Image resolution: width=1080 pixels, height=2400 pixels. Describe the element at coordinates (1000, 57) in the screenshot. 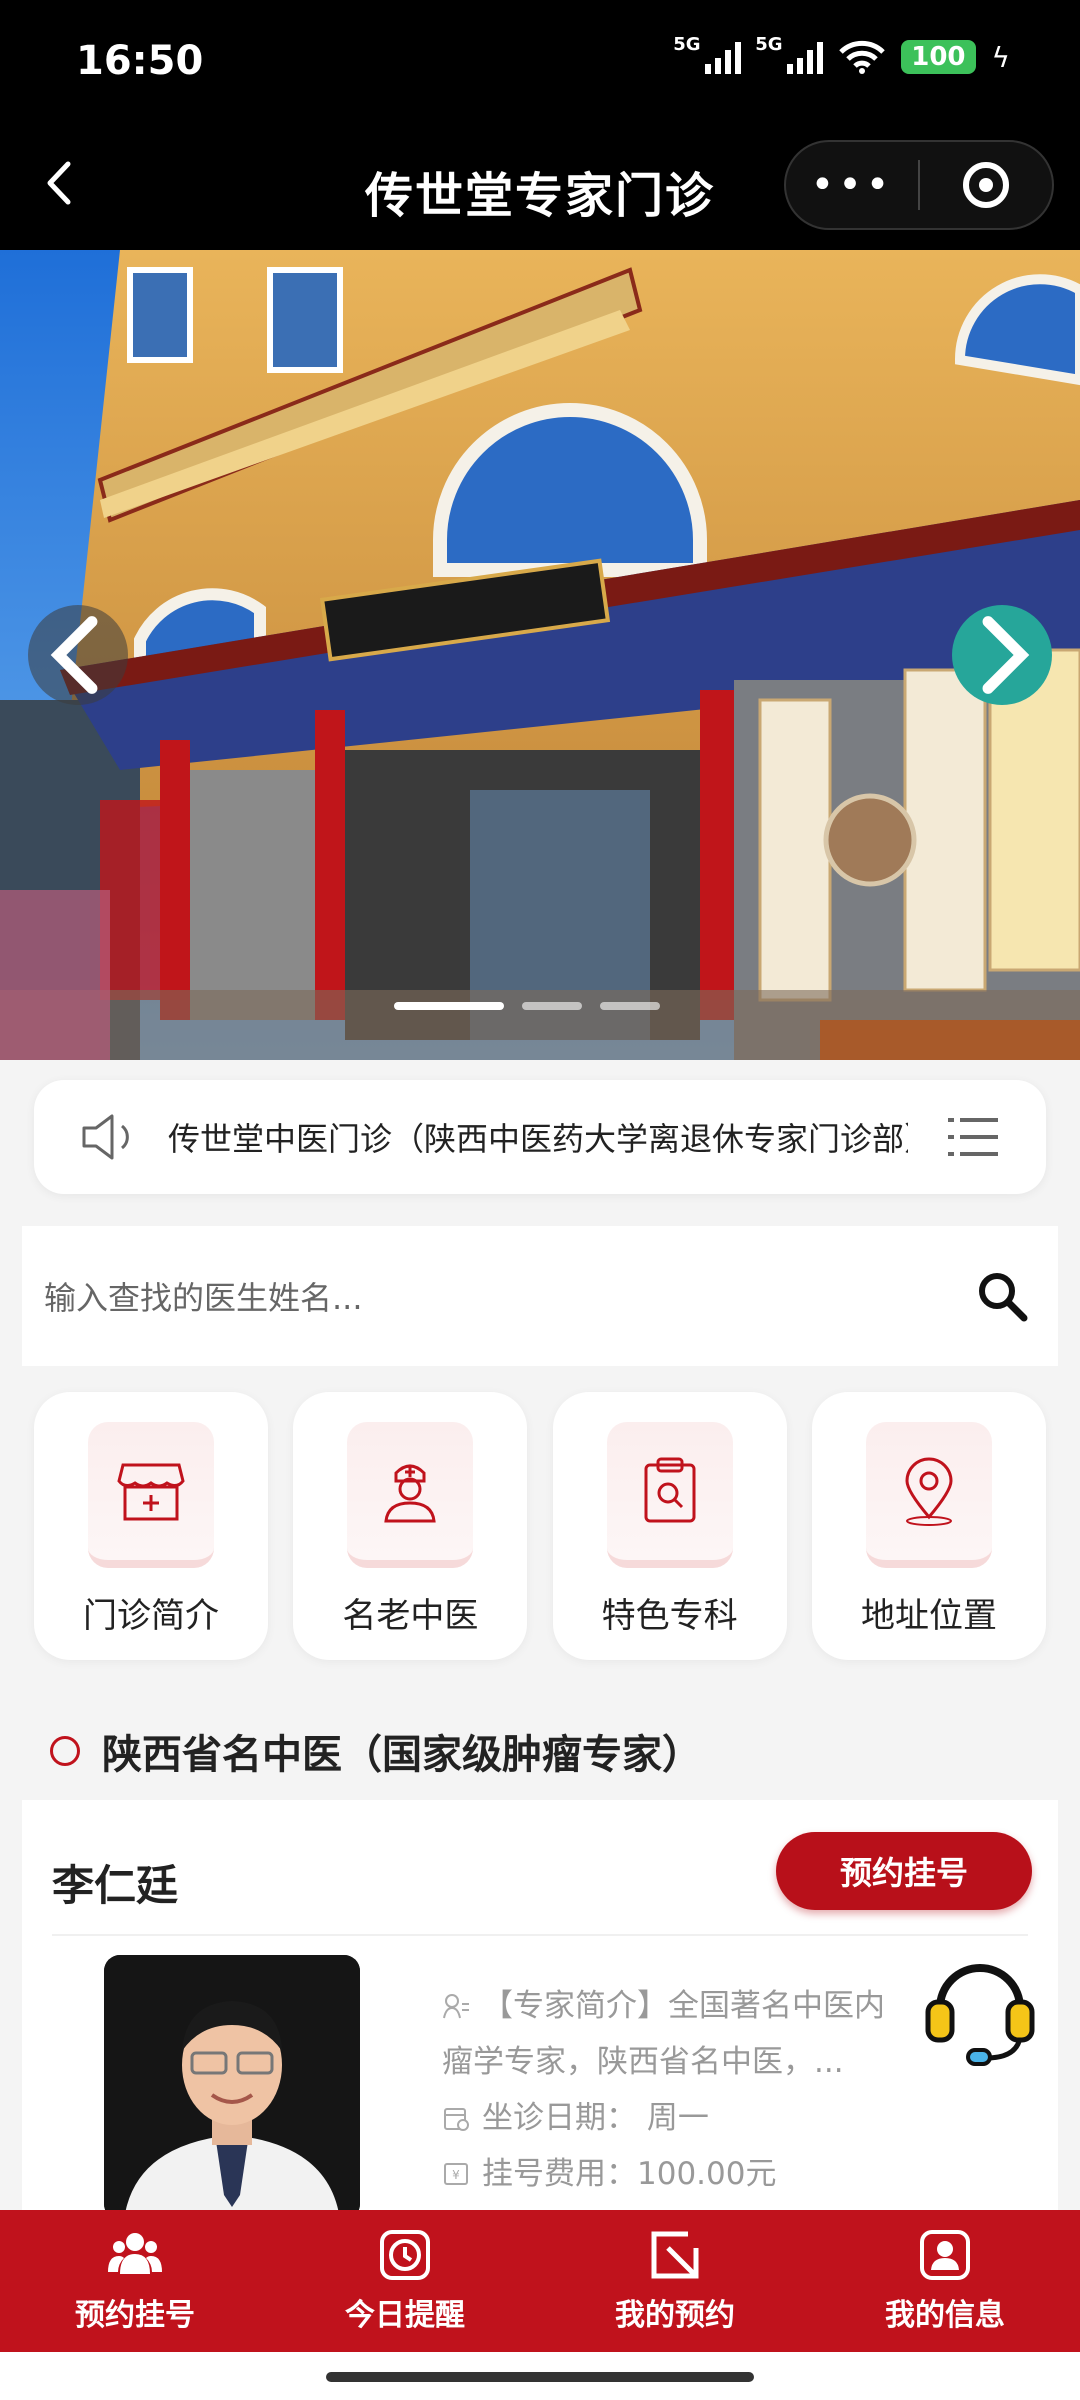

I see `charging-icon: ϟ` at that location.